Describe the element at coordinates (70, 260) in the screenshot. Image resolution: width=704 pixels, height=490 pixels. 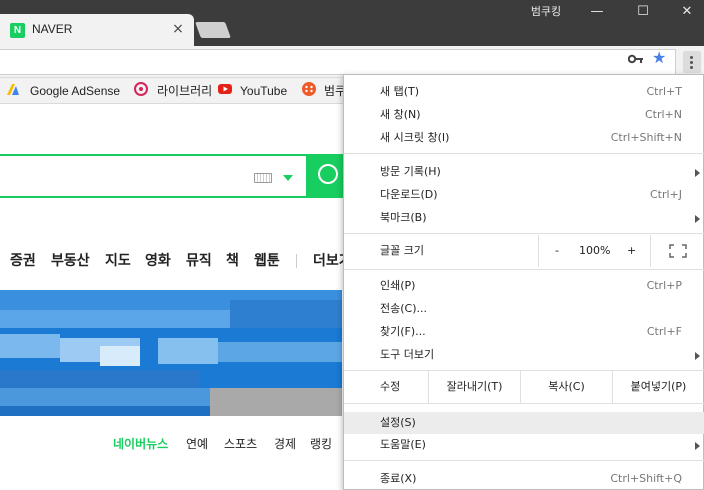
I see `nav-item-realestate: 부동산` at that location.